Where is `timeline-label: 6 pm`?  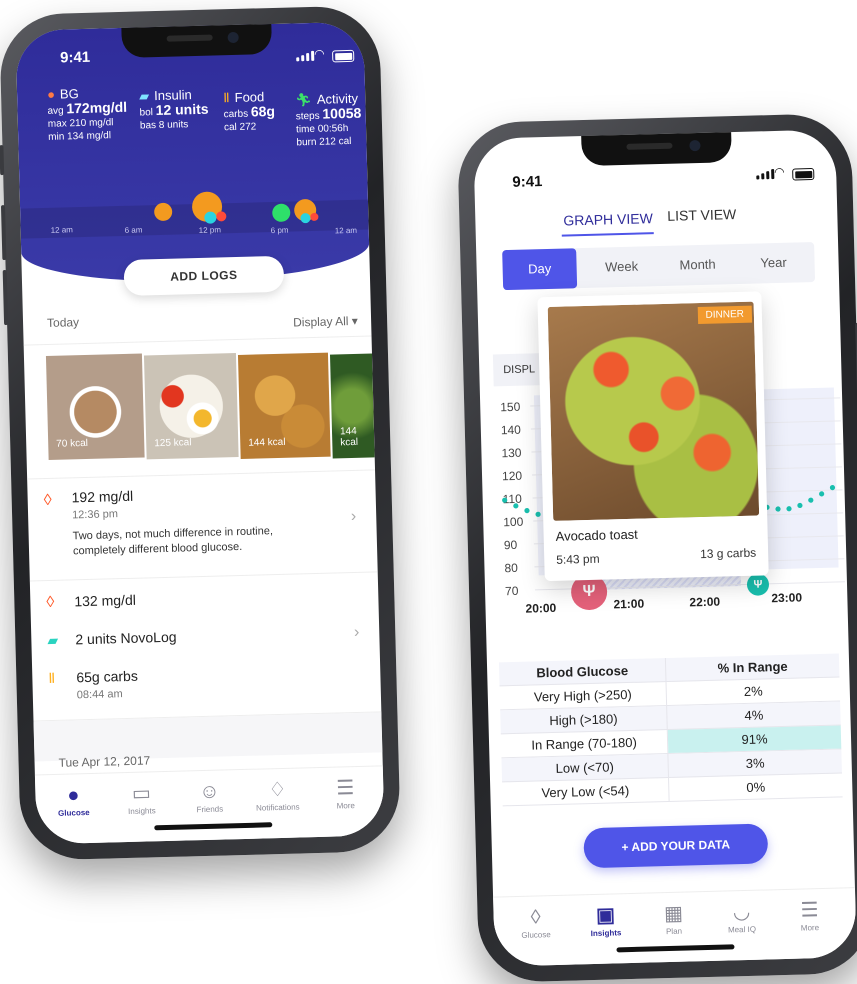 timeline-label: 6 pm is located at coordinates (279, 230).